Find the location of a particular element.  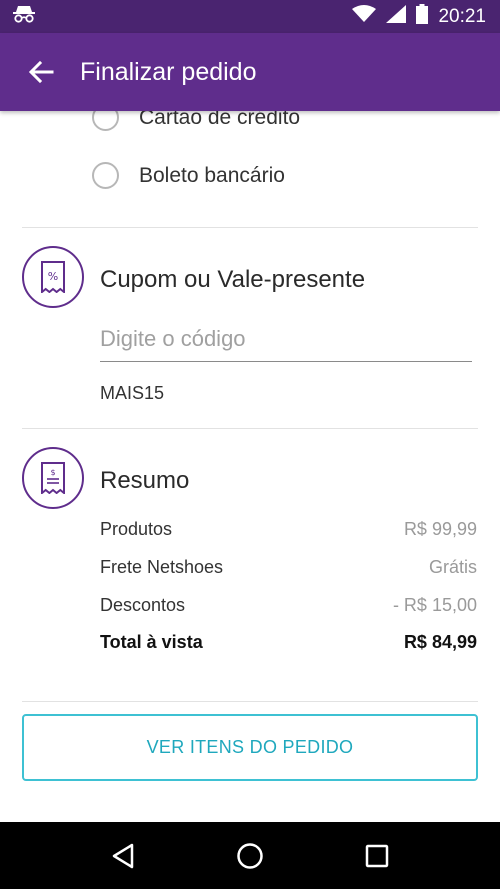

summary-row-total: Total à vista R$ 84,99 is located at coordinates (288, 642).